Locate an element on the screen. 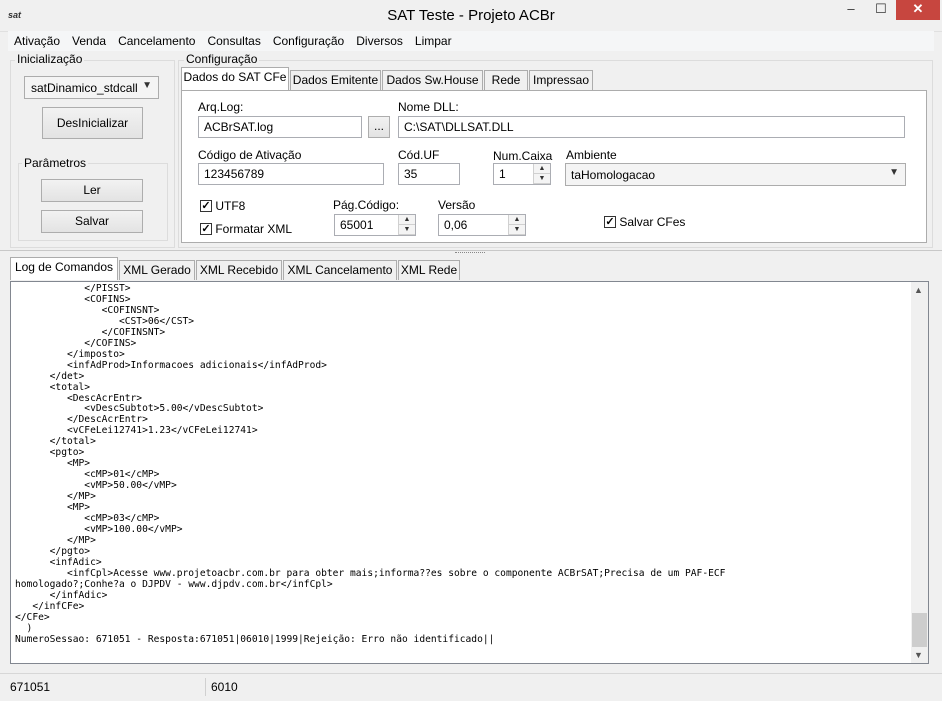 The width and height of the screenshot is (942, 701). configuracao-label: Configuração is located at coordinates (222, 59).